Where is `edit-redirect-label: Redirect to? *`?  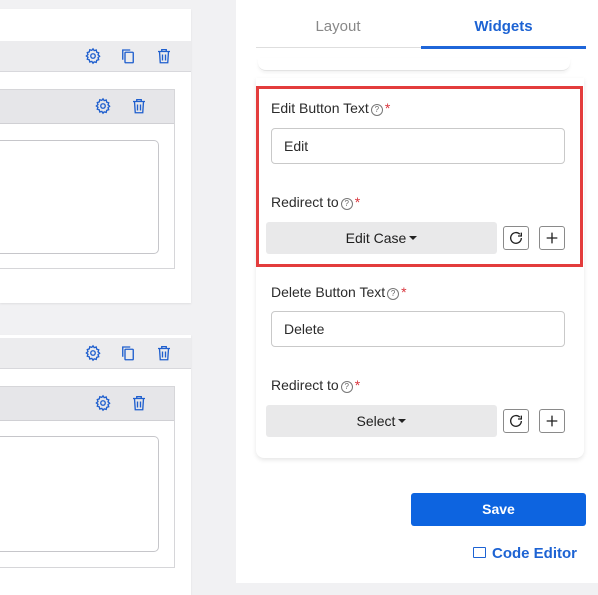
edit-redirect-label: Redirect to? * is located at coordinates (315, 202).